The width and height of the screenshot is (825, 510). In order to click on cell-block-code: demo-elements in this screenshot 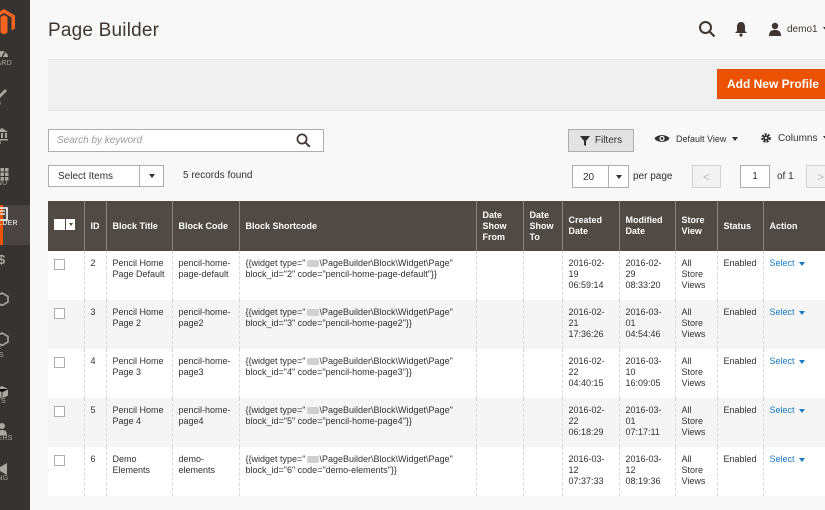, I will do `click(205, 471)`.